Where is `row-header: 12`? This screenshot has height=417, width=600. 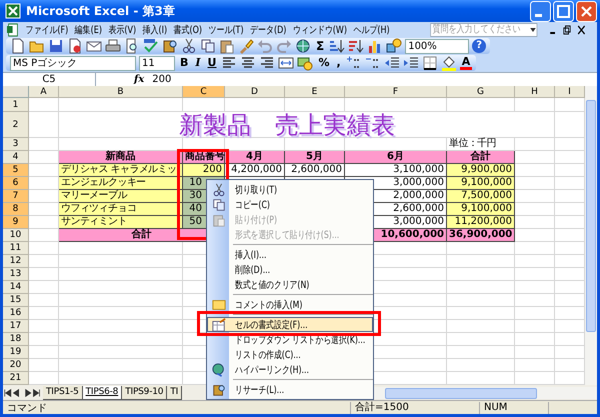
row-header: 12 is located at coordinates (16, 261).